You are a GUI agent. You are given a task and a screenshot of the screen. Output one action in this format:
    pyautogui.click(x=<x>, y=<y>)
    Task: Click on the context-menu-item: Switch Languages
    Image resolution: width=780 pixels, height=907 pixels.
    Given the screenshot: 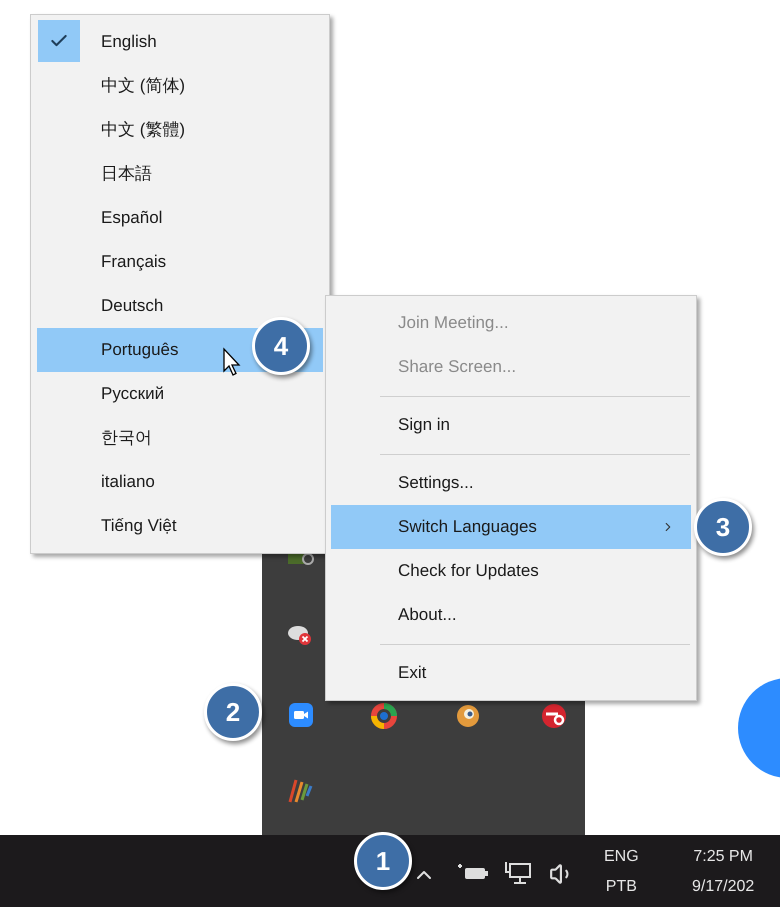 What is the action you would take?
    pyautogui.click(x=511, y=527)
    